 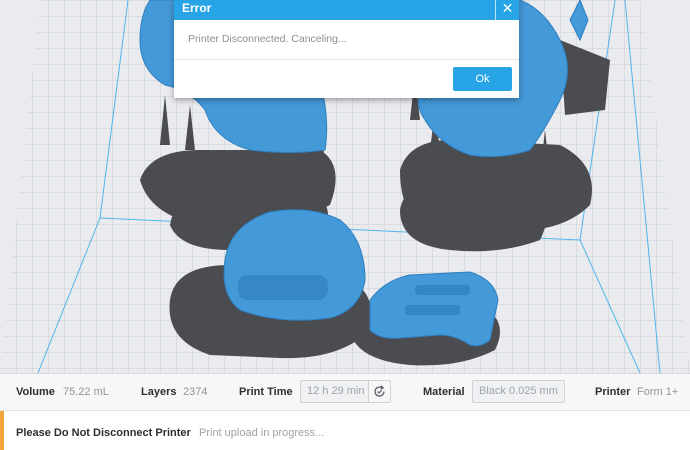 What do you see at coordinates (294, 265) in the screenshot?
I see `model-shell` at bounding box center [294, 265].